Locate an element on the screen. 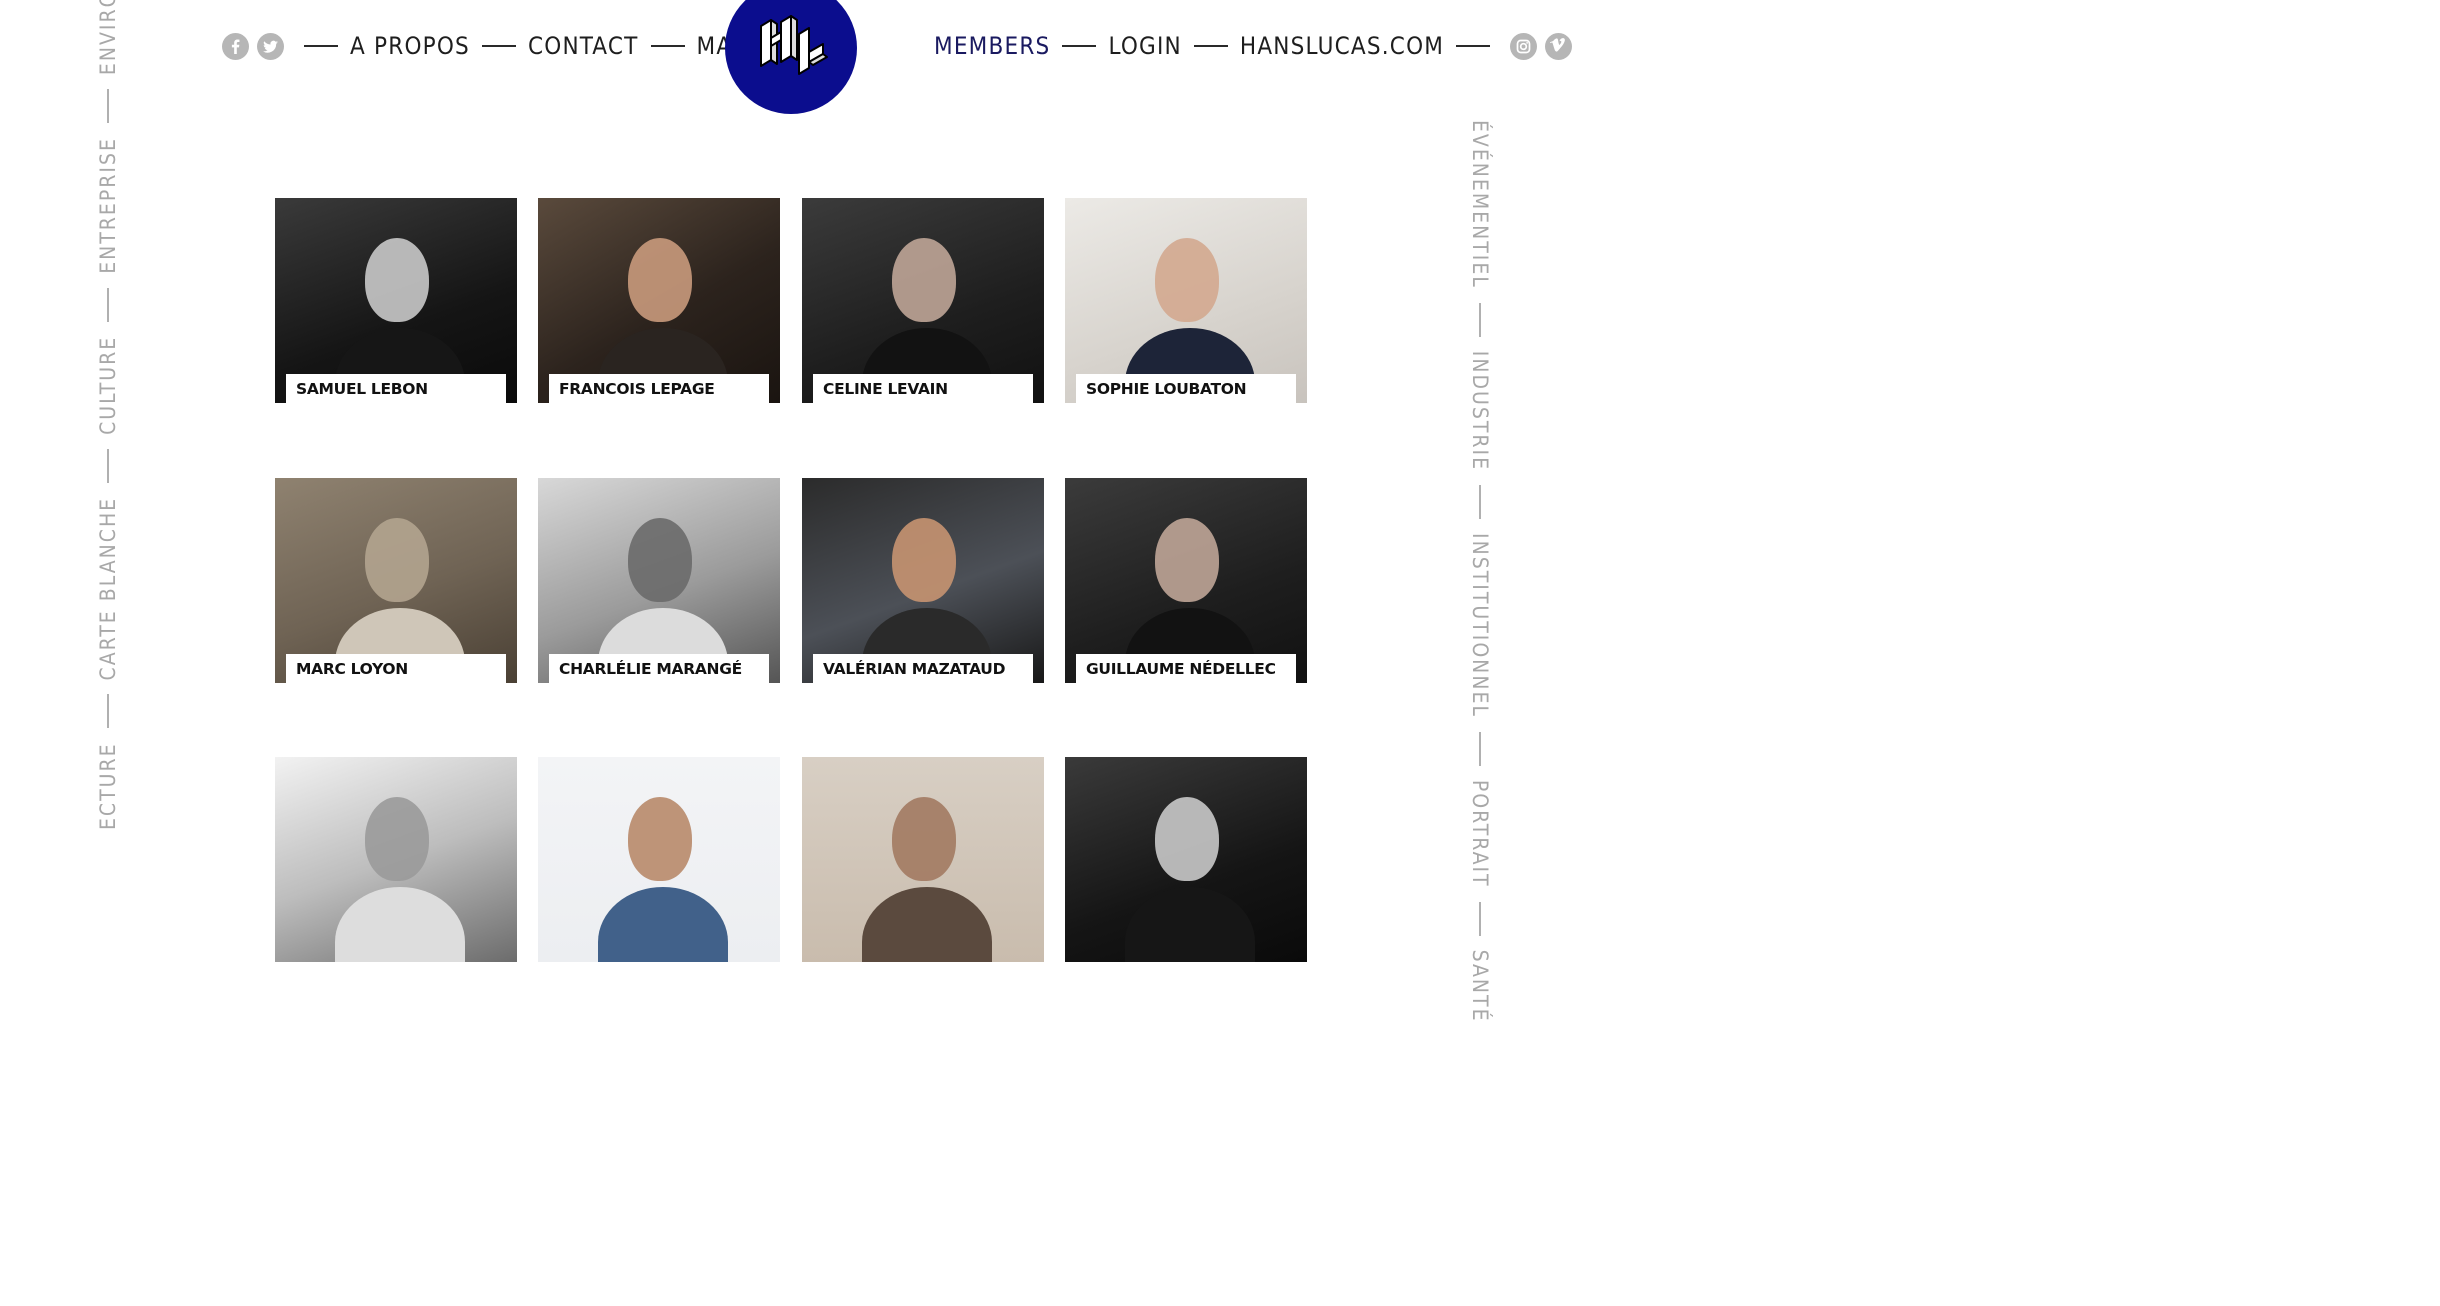 Image resolution: width=2440 pixels, height=1306 pixels. nav-link-members: MEMBERS is located at coordinates (992, 46).